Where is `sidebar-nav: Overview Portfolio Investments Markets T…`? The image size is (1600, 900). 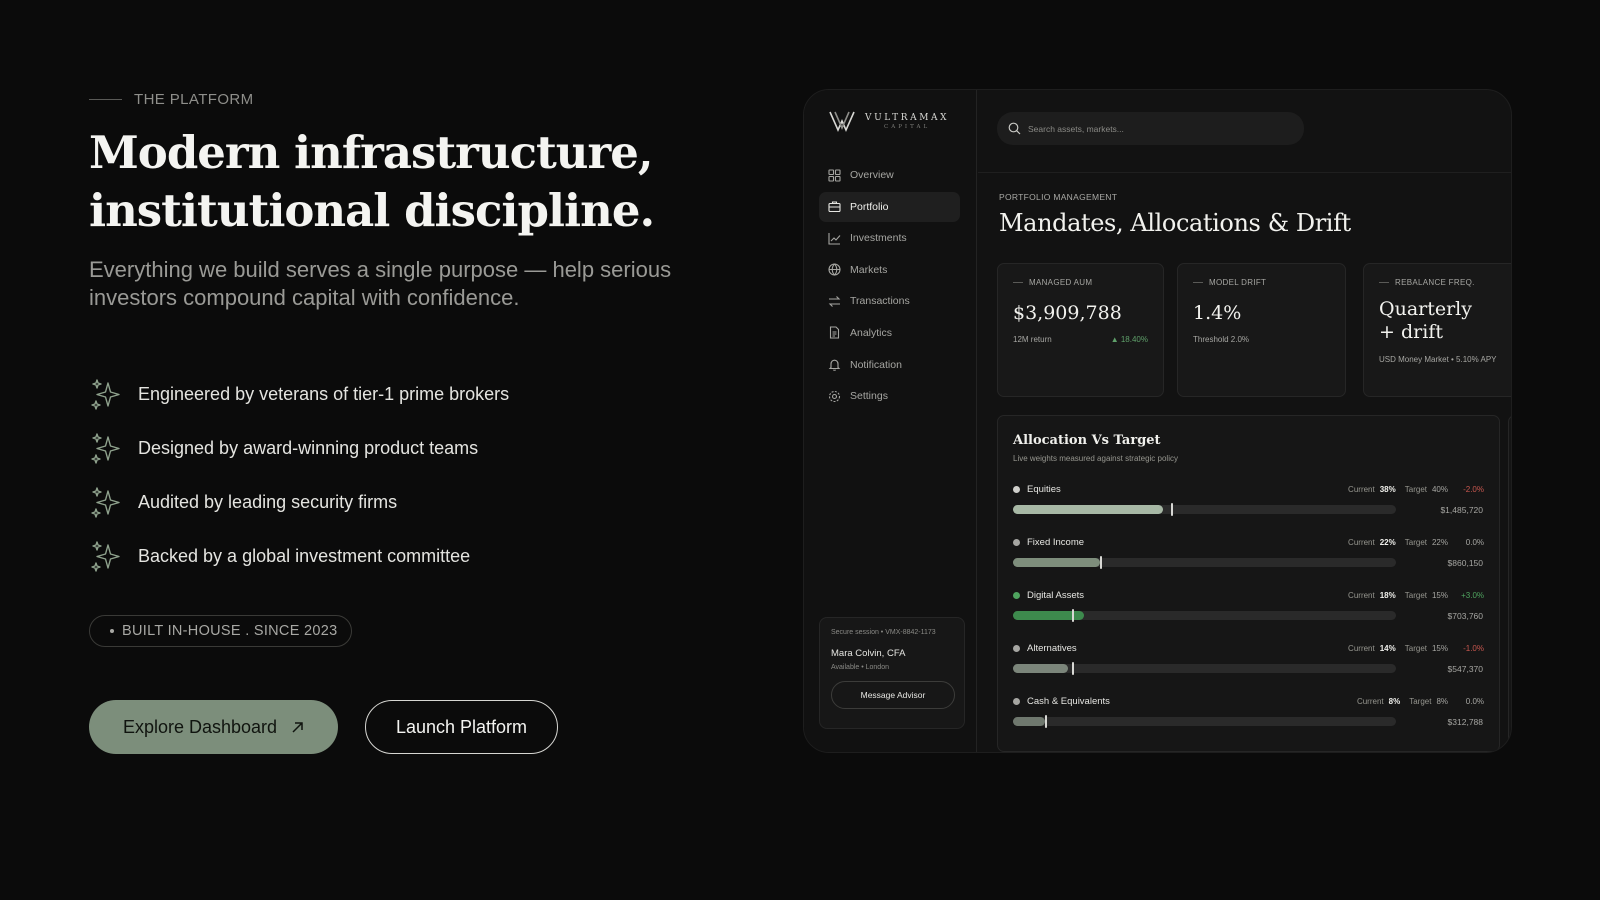 sidebar-nav: Overview Portfolio Investments Markets T… is located at coordinates (889, 286).